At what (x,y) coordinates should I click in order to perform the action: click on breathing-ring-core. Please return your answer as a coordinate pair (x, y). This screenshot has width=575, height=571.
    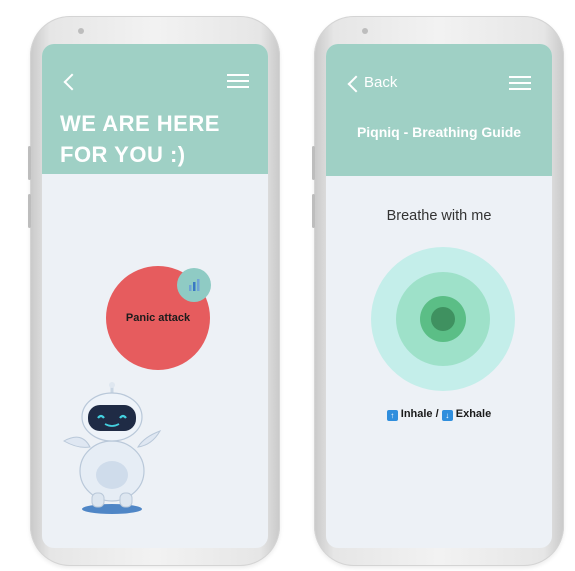
    Looking at the image, I should click on (443, 319).